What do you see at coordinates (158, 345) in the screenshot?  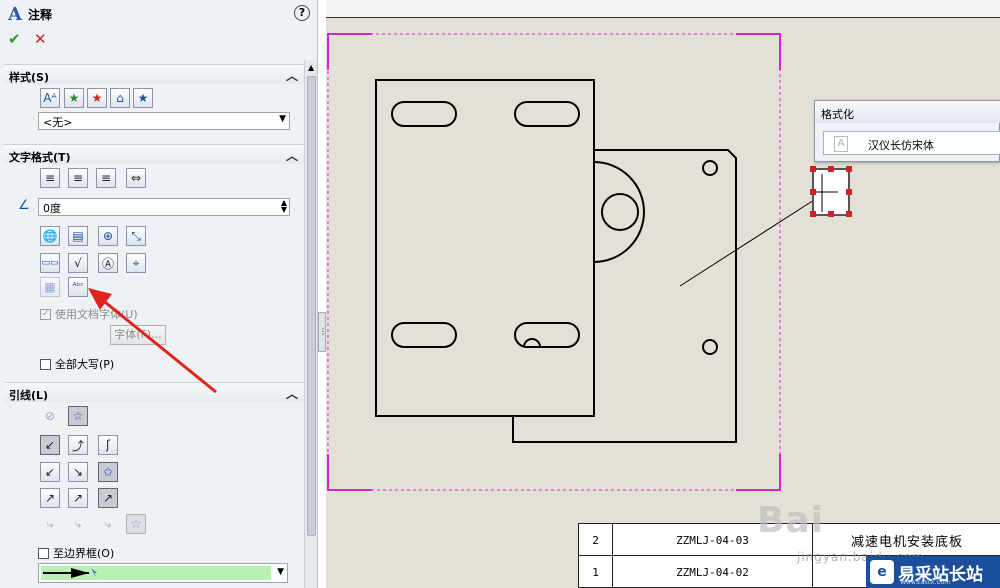 I see `red-arrow-icon` at bounding box center [158, 345].